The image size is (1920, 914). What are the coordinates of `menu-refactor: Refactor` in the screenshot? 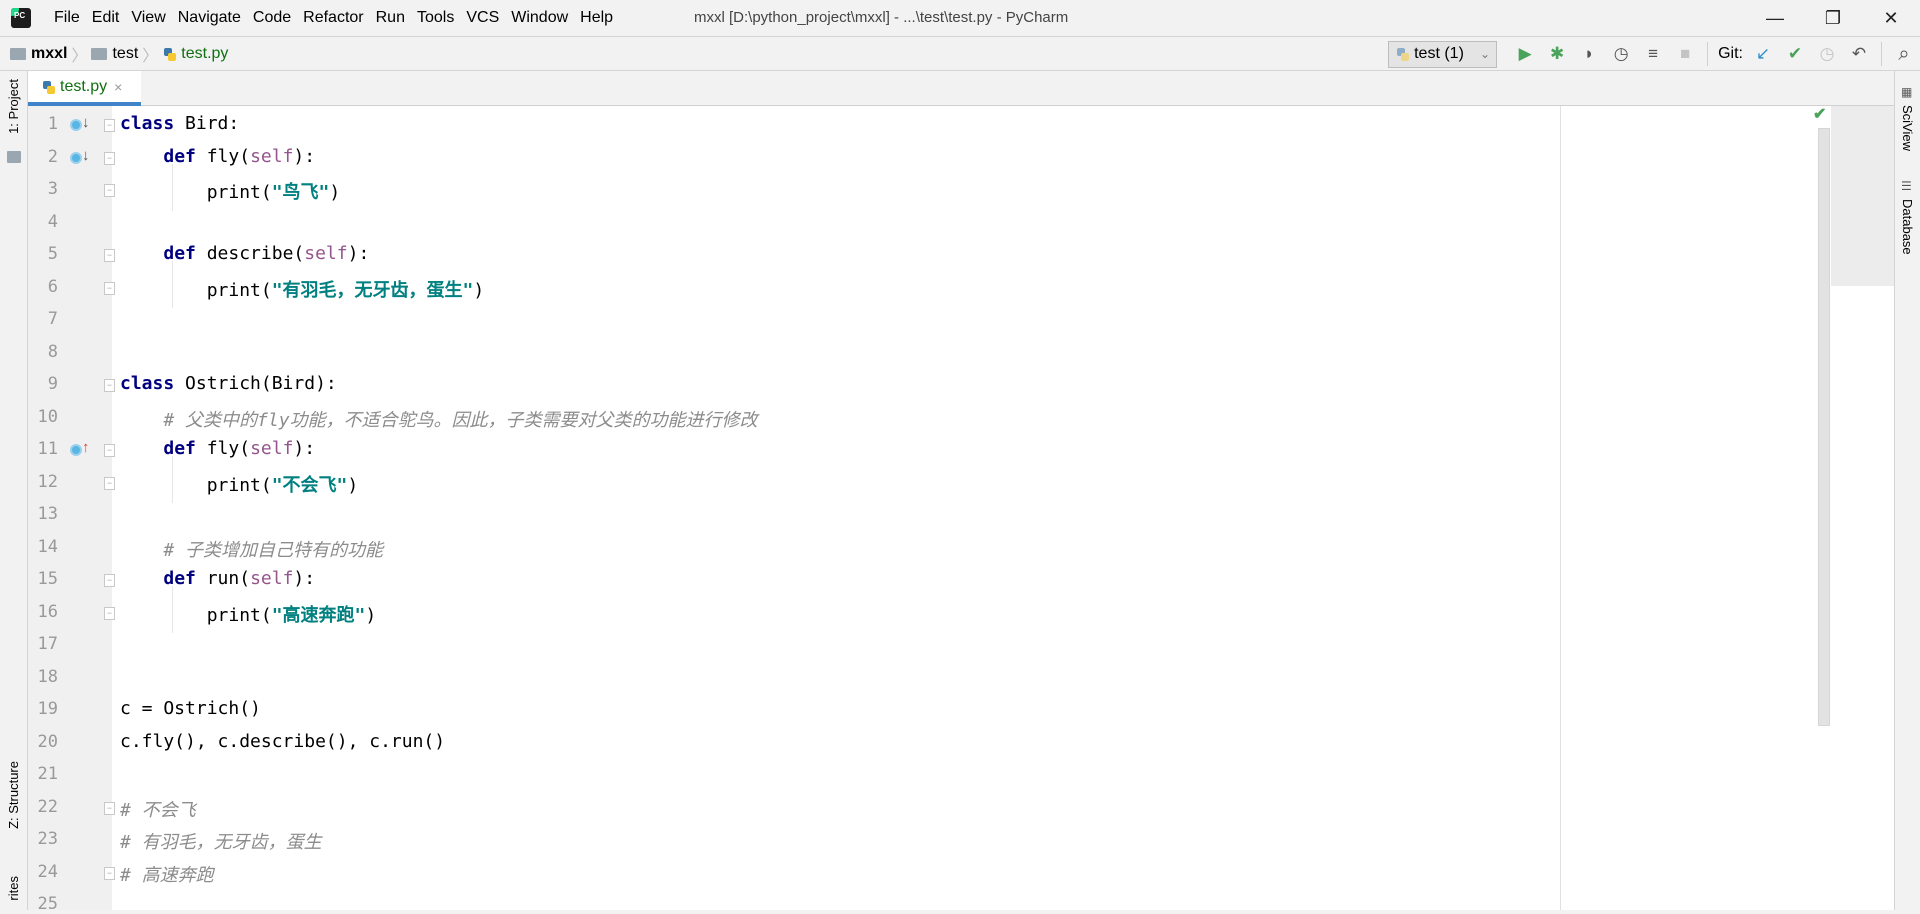 It's located at (333, 18).